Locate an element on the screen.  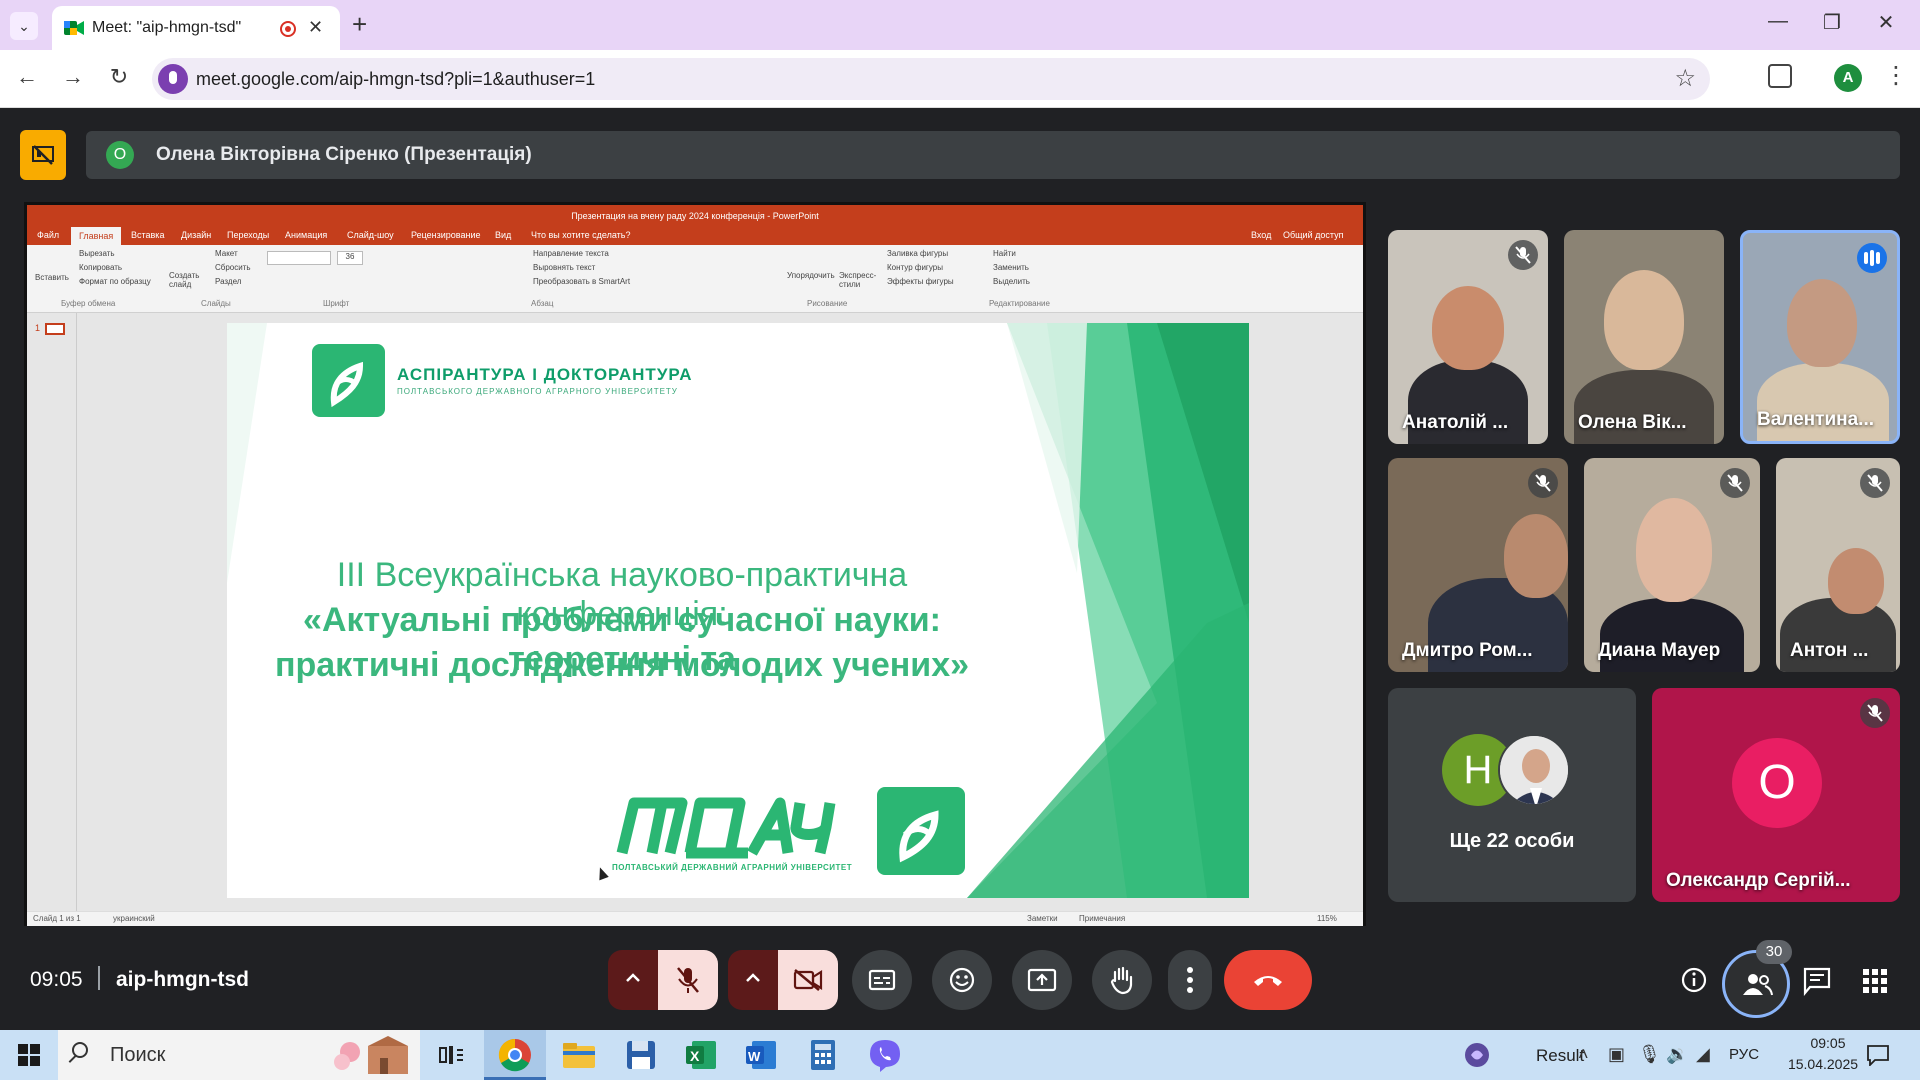
bookmark-star-icon: ☆ is located at coordinates (1685, 78).